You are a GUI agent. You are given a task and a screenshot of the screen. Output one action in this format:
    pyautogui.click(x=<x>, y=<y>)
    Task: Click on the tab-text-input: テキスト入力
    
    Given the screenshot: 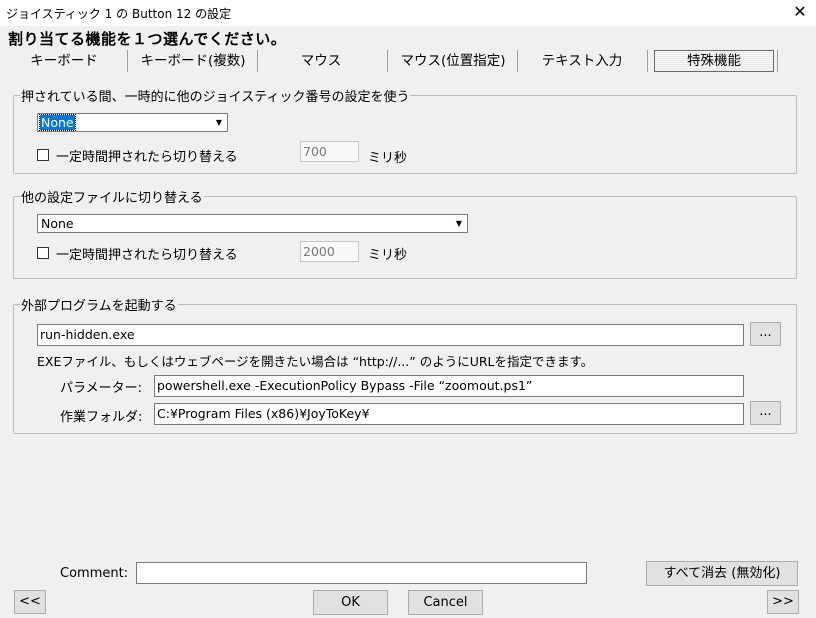 What is the action you would take?
    pyautogui.click(x=582, y=61)
    